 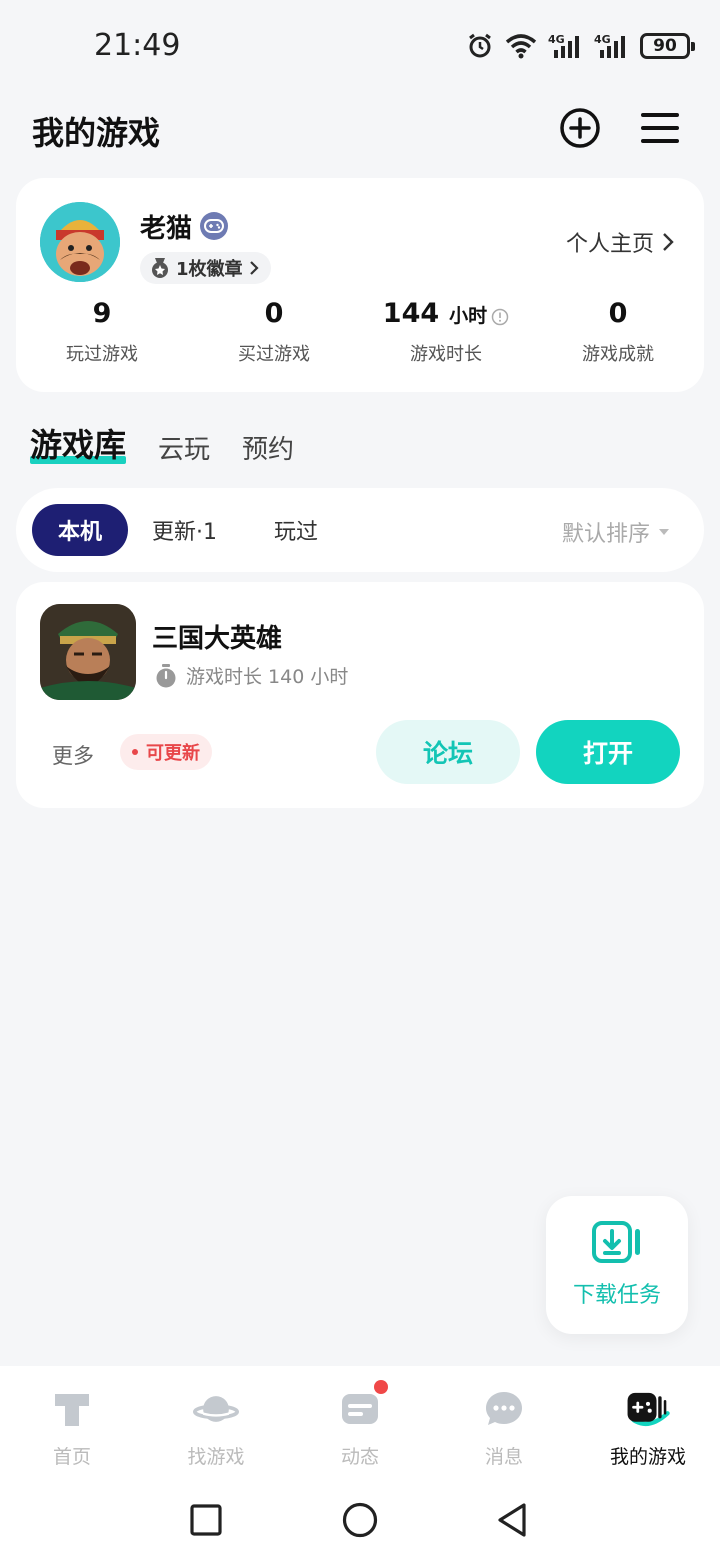 I want to click on nav-label: 首页, so click(x=71, y=1457).